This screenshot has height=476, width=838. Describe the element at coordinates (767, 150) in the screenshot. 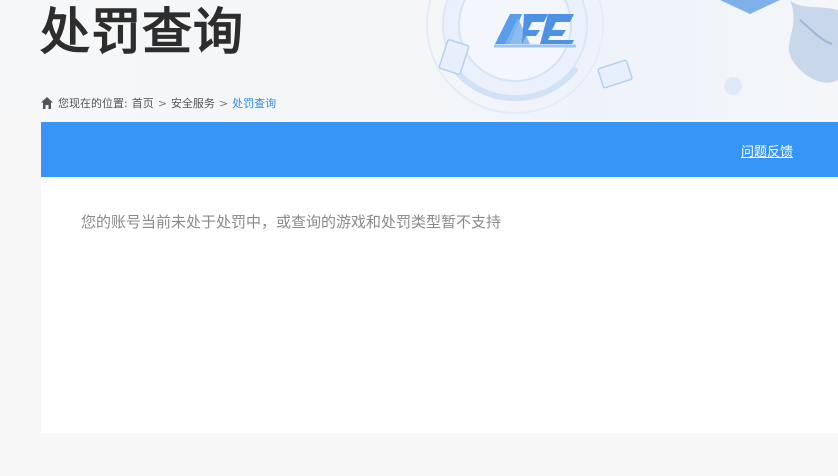

I see `feedback-link: 问题反馈` at that location.